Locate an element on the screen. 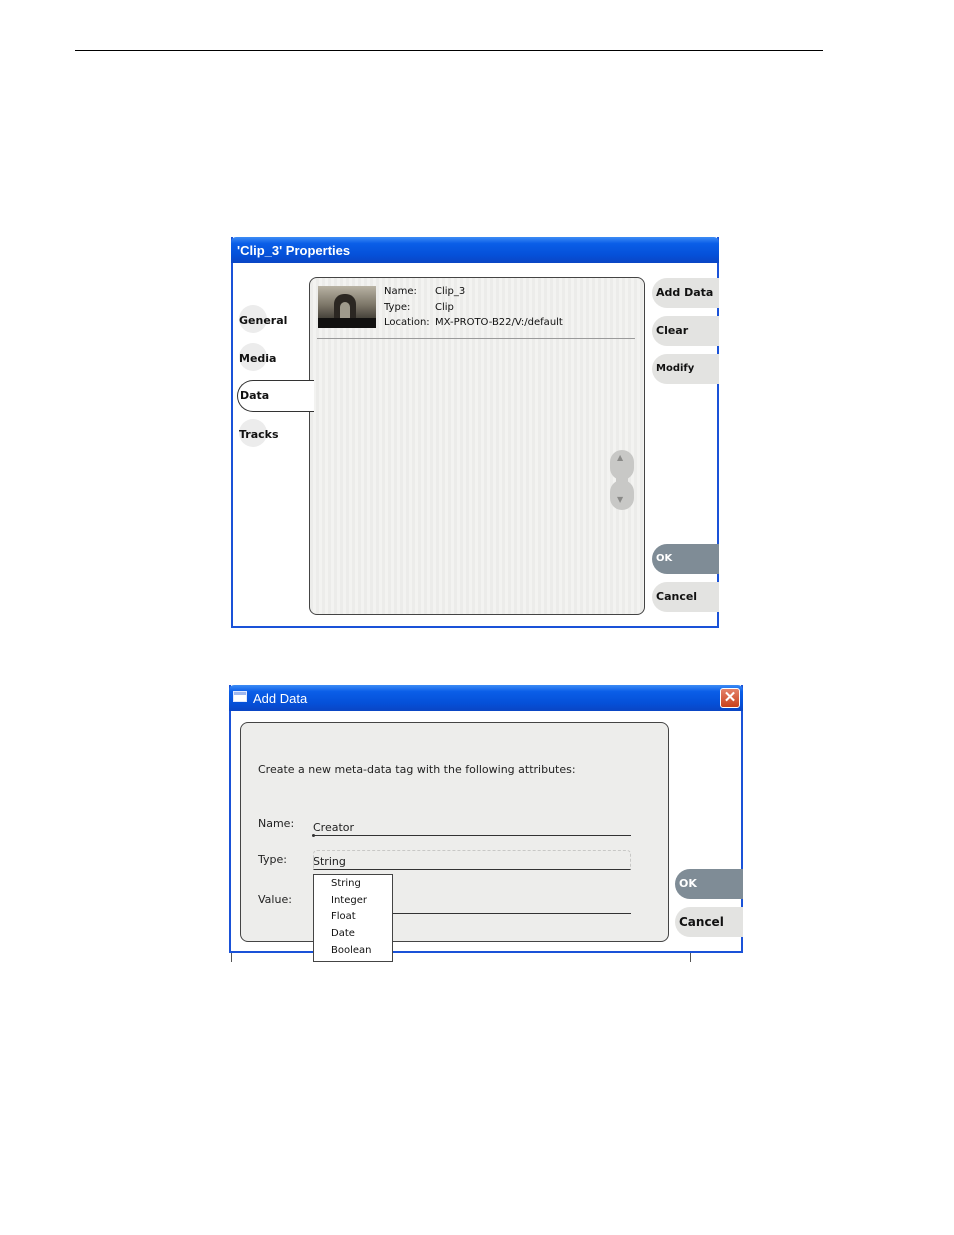  name-field-value: Creator is located at coordinates (334, 827).